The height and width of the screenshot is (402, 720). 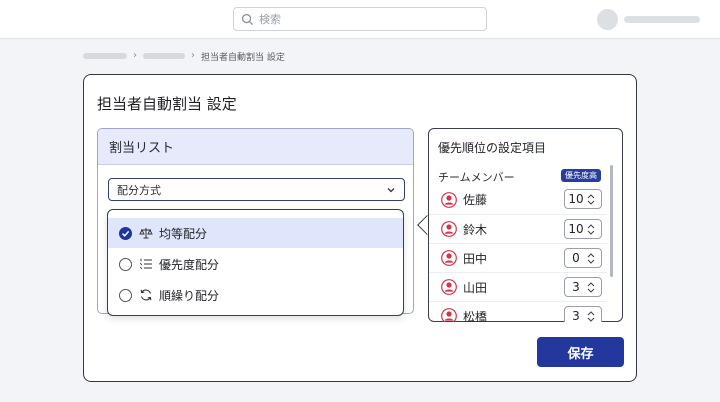 I want to click on assign-list-title: 割当リスト, so click(x=255, y=147).